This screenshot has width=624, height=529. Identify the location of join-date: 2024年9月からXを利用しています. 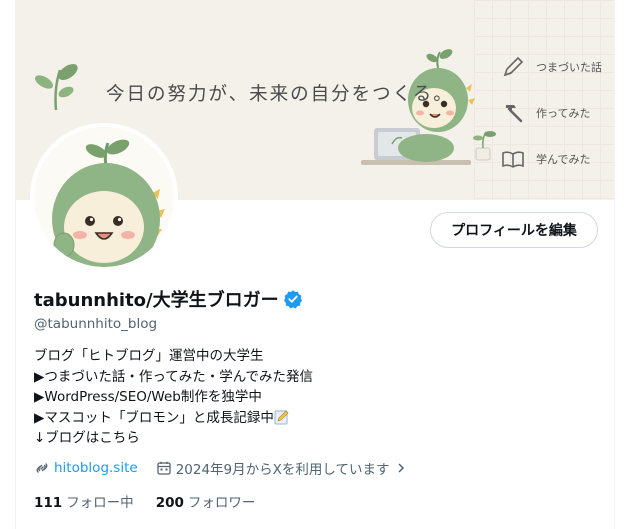
(282, 470).